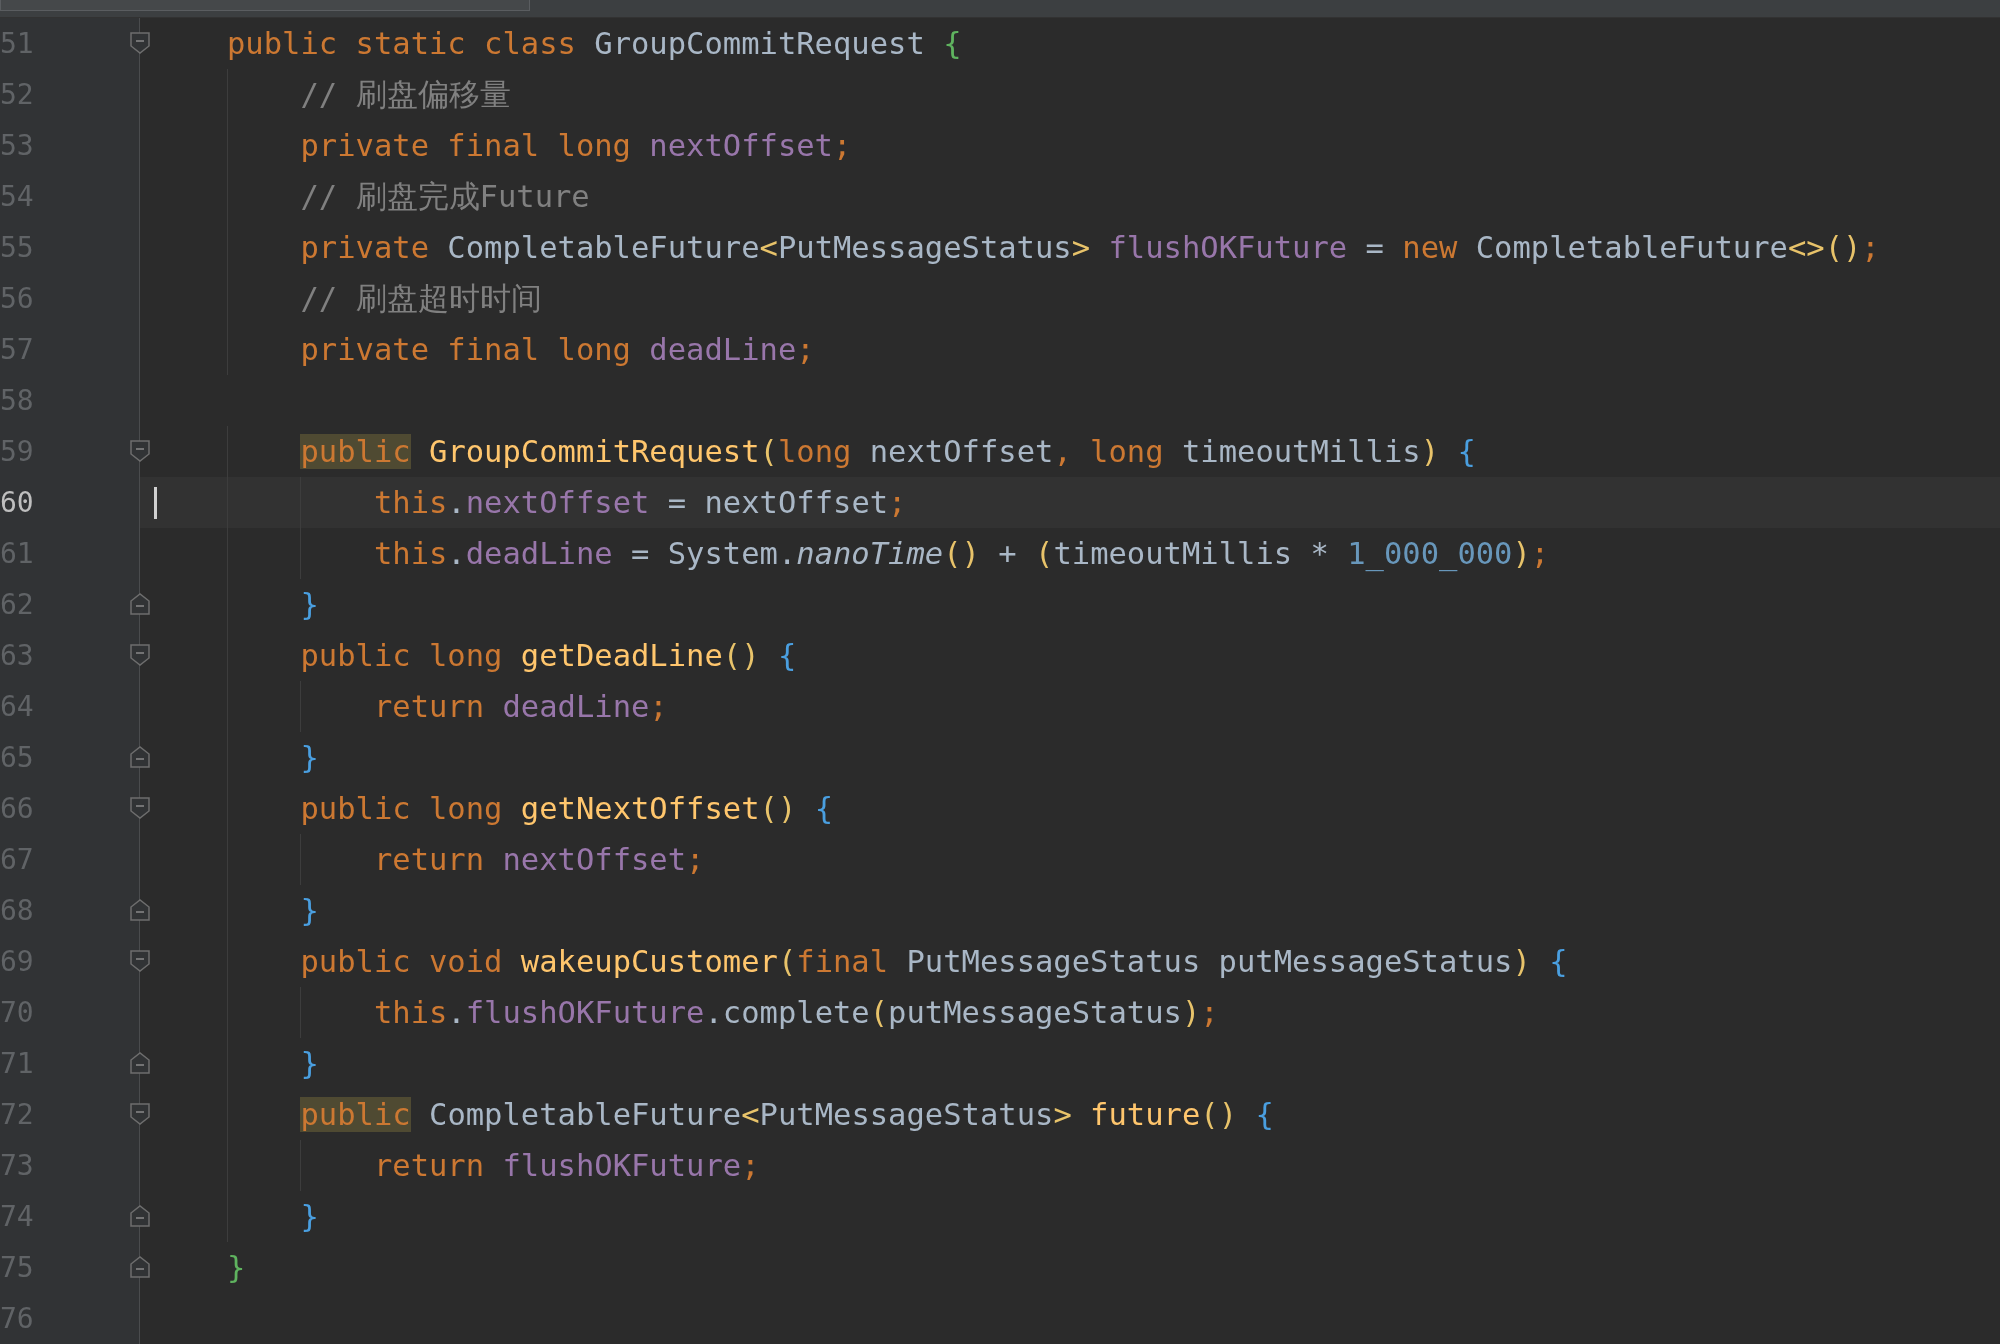 The height and width of the screenshot is (1344, 2000). What do you see at coordinates (530, 808) in the screenshot?
I see `code-line: public long getNextOffset() {` at bounding box center [530, 808].